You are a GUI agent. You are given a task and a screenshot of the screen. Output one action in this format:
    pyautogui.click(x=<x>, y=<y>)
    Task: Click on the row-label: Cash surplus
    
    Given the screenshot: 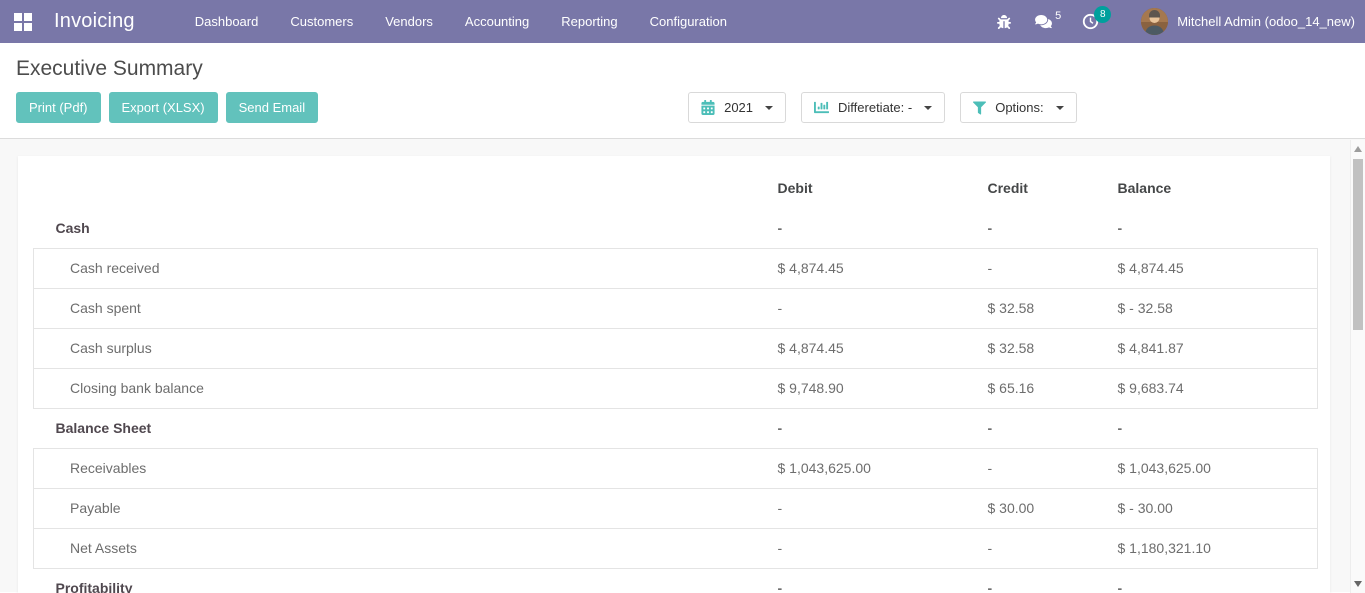 What is the action you would take?
    pyautogui.click(x=390, y=348)
    